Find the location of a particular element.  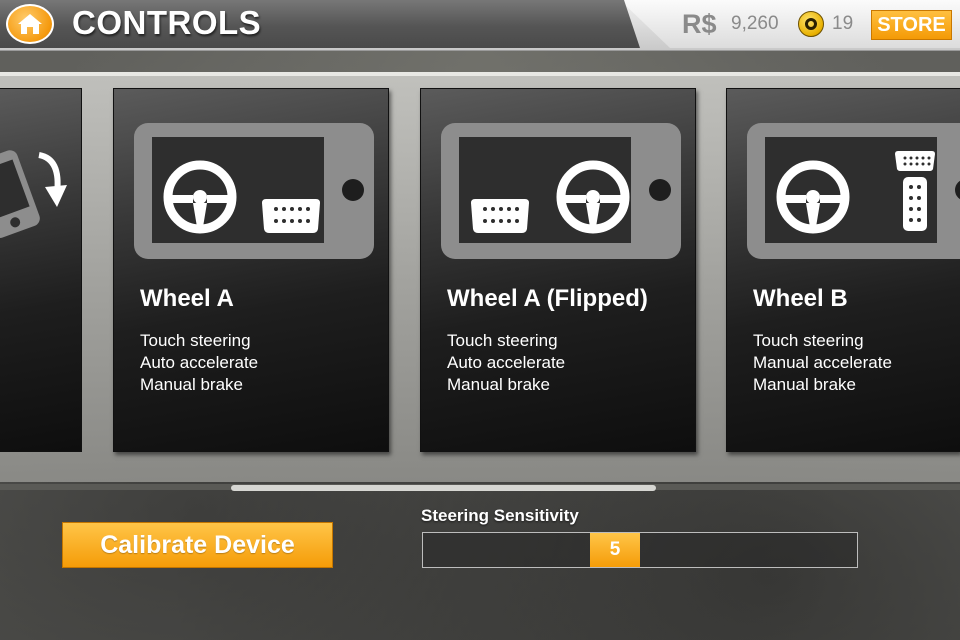

brake-pedal-icon is located at coordinates (915, 161).